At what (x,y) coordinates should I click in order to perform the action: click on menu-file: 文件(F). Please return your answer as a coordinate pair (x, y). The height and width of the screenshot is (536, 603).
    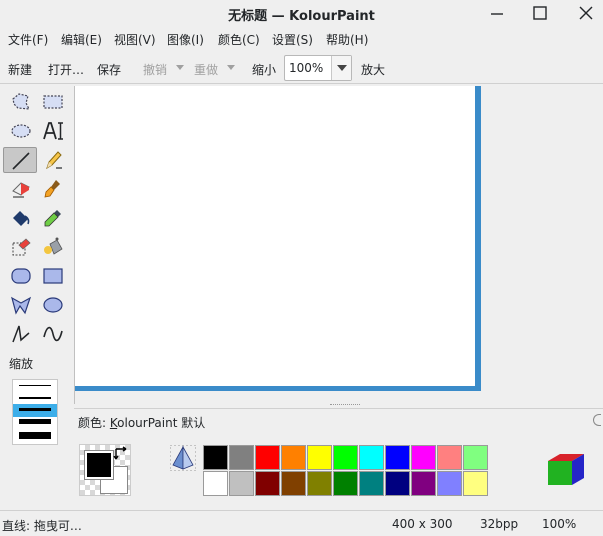
    Looking at the image, I should click on (28, 39).